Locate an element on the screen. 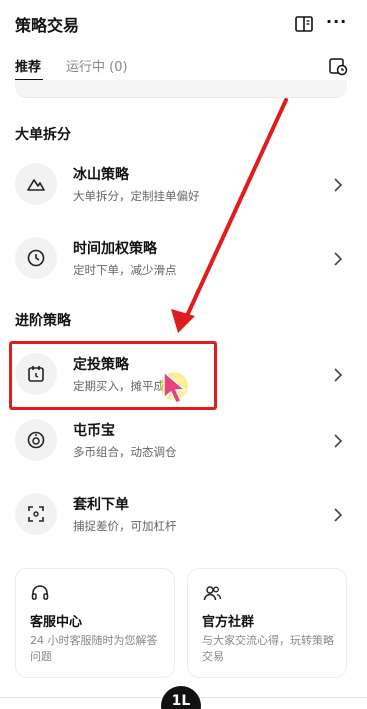 The width and height of the screenshot is (367, 709). strategy-desc: 捕捉差价，可加杠杆 is located at coordinates (125, 526).